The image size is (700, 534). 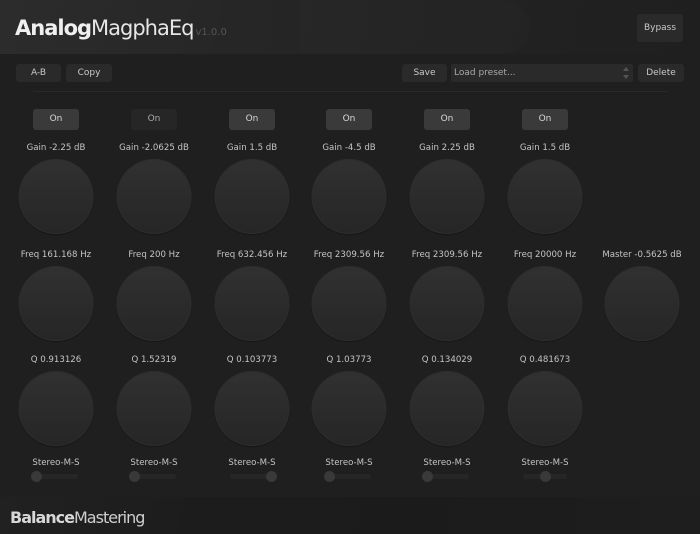 What do you see at coordinates (642, 303) in the screenshot?
I see `master-knob` at bounding box center [642, 303].